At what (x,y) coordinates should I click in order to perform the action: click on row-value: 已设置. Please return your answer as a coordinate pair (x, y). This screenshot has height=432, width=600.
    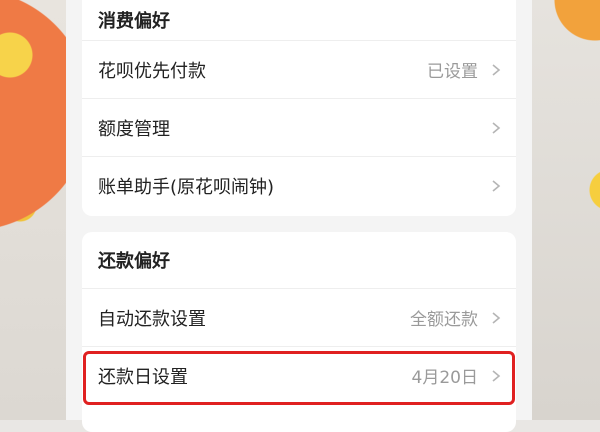
    Looking at the image, I should click on (452, 72).